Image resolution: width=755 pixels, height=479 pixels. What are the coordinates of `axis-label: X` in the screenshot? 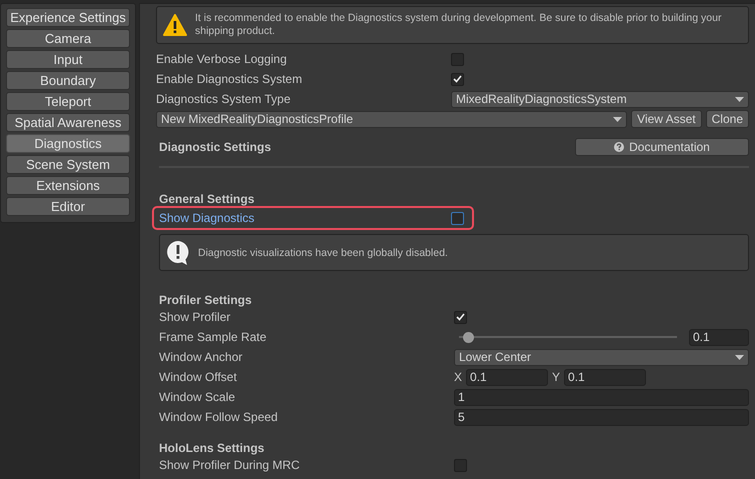 It's located at (458, 377).